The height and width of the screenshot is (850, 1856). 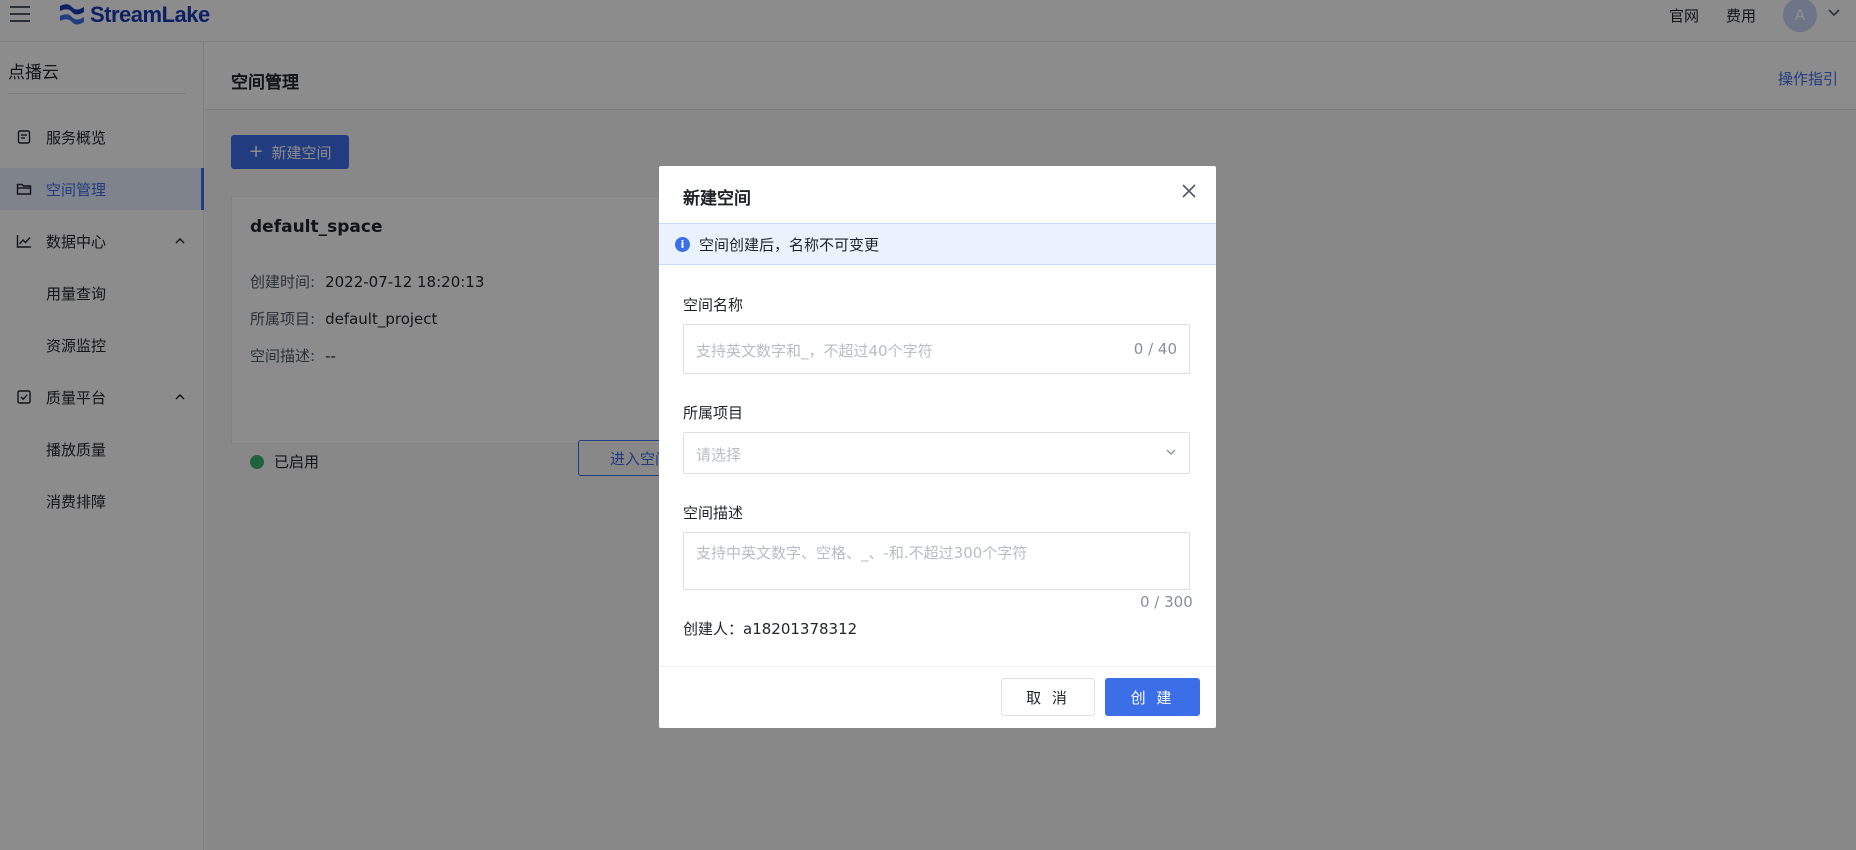 What do you see at coordinates (1048, 697) in the screenshot?
I see `cancel-button: 取 消` at bounding box center [1048, 697].